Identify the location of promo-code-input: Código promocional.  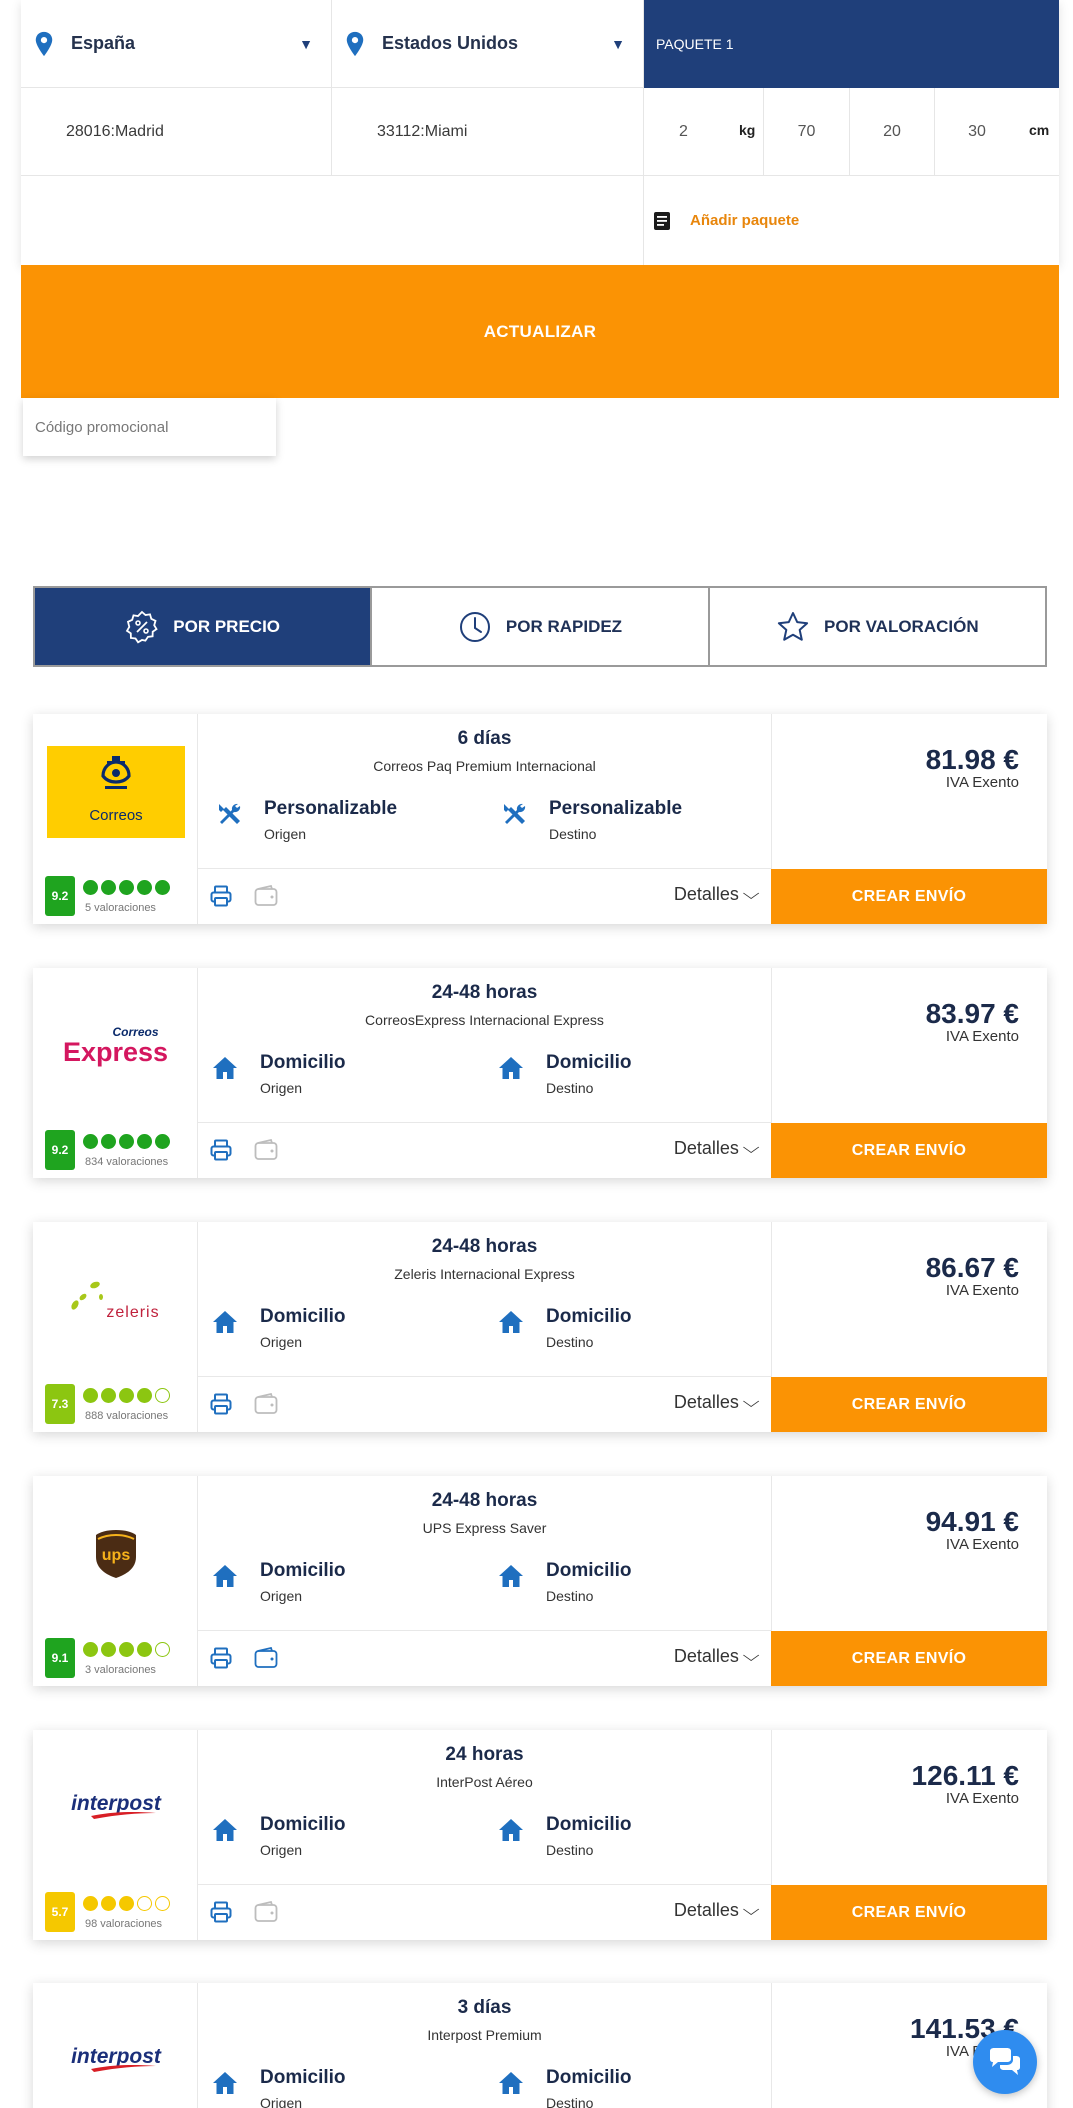
(149, 427).